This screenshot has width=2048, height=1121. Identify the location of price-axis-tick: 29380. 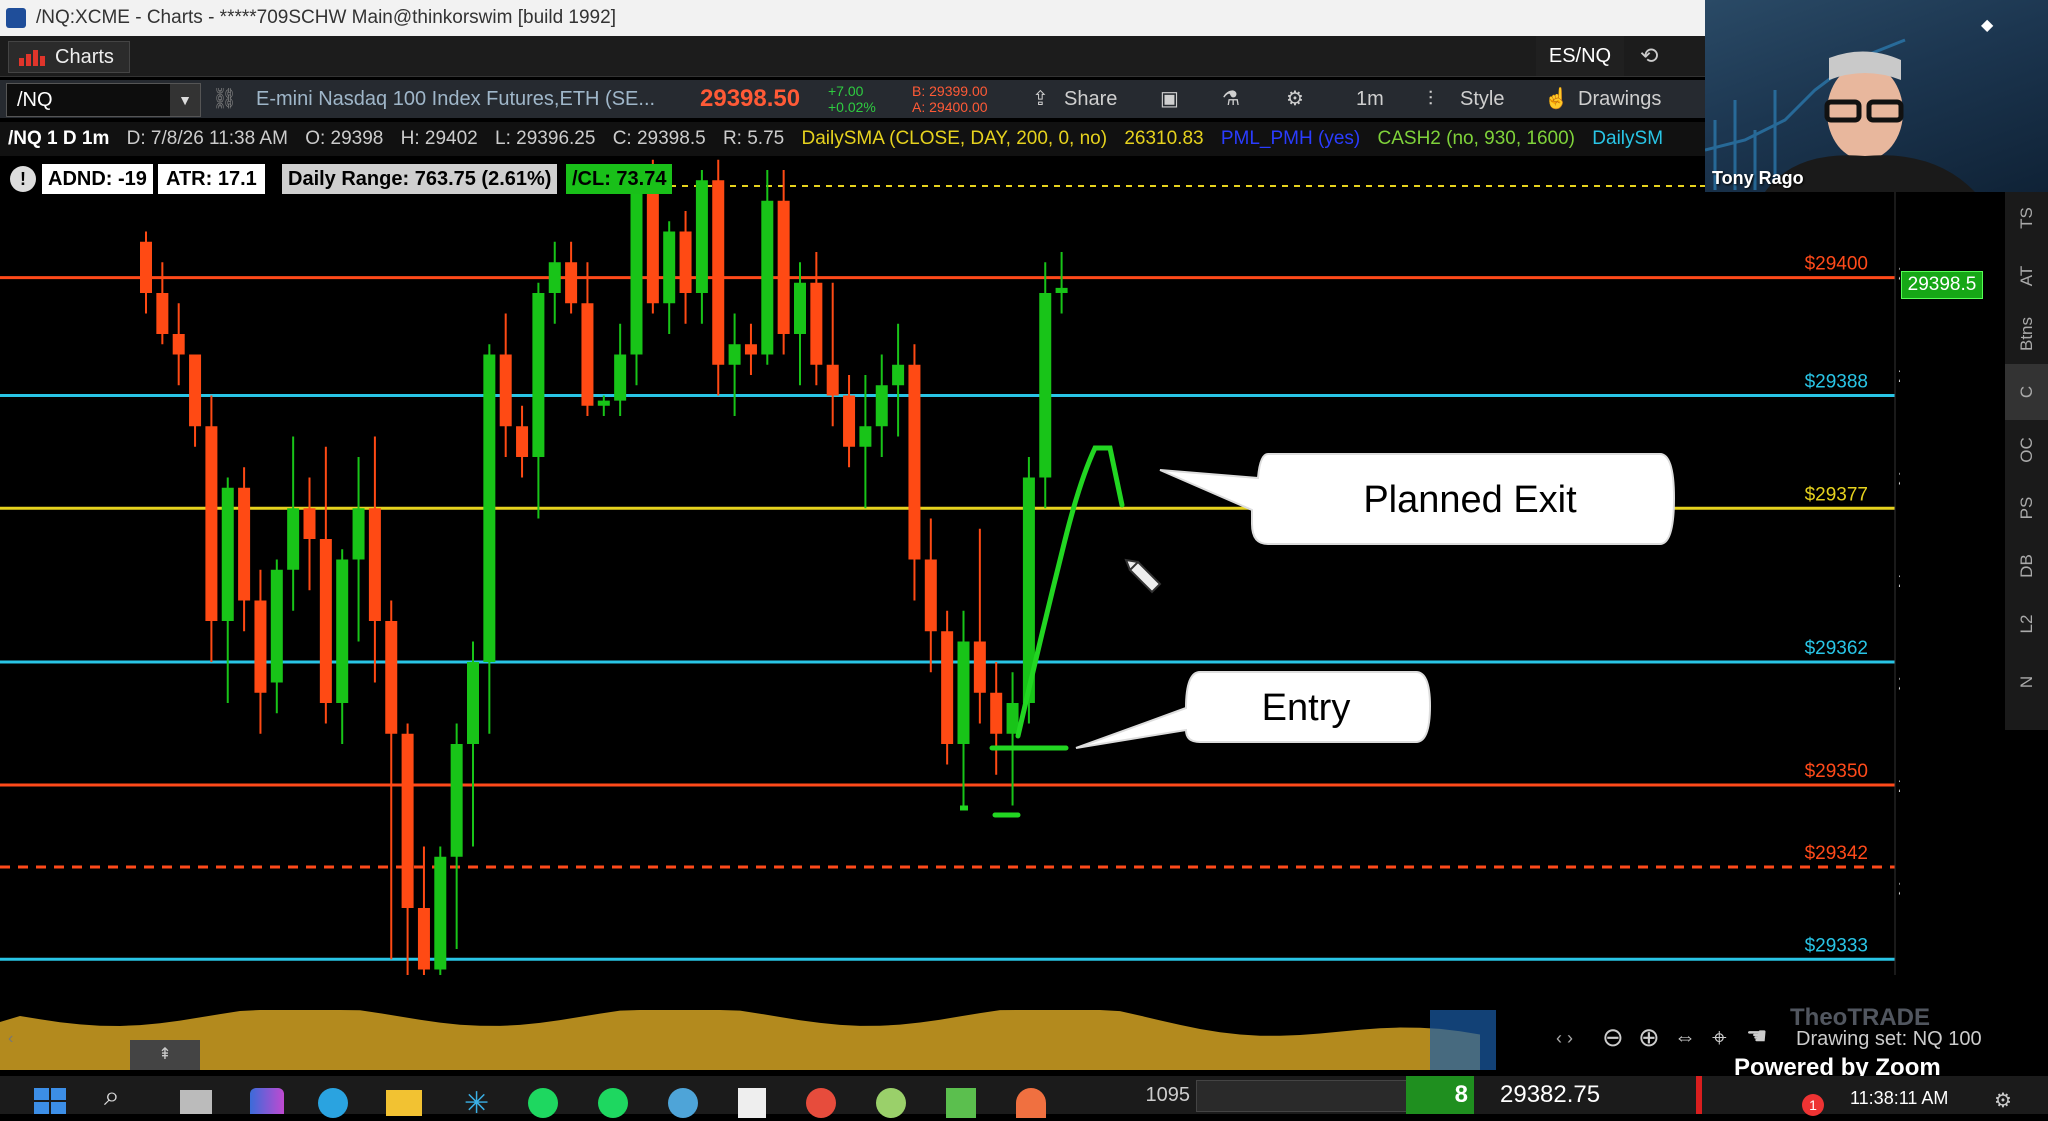
(1899, 479).